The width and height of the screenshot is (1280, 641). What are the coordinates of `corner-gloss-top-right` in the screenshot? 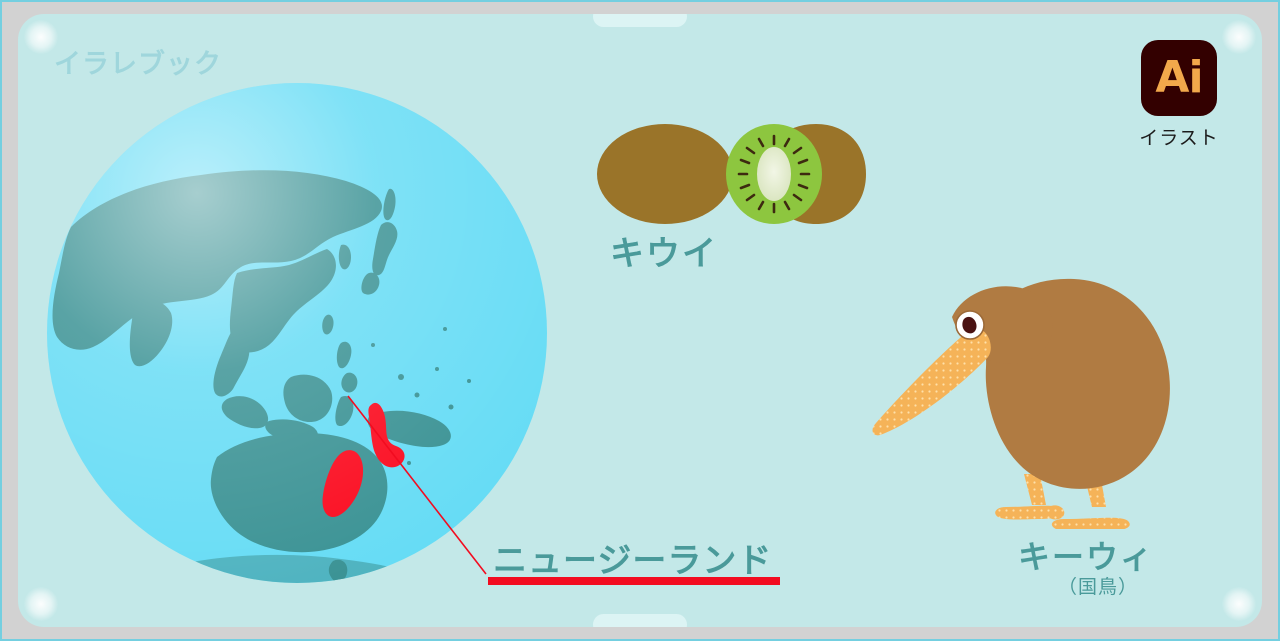 It's located at (1239, 37).